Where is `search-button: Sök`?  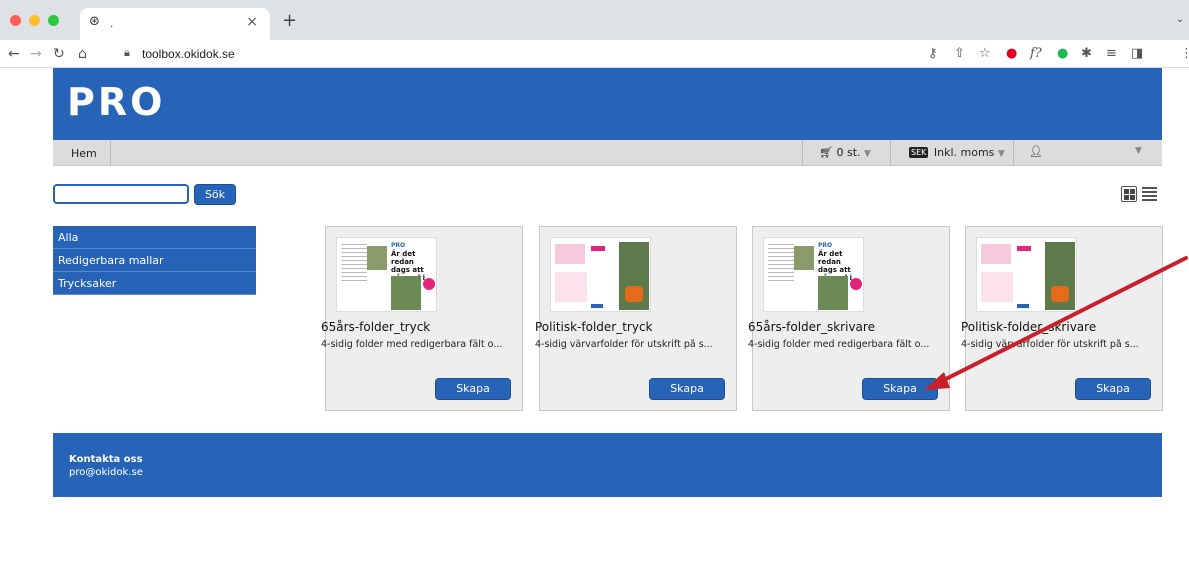 search-button: Sök is located at coordinates (215, 194).